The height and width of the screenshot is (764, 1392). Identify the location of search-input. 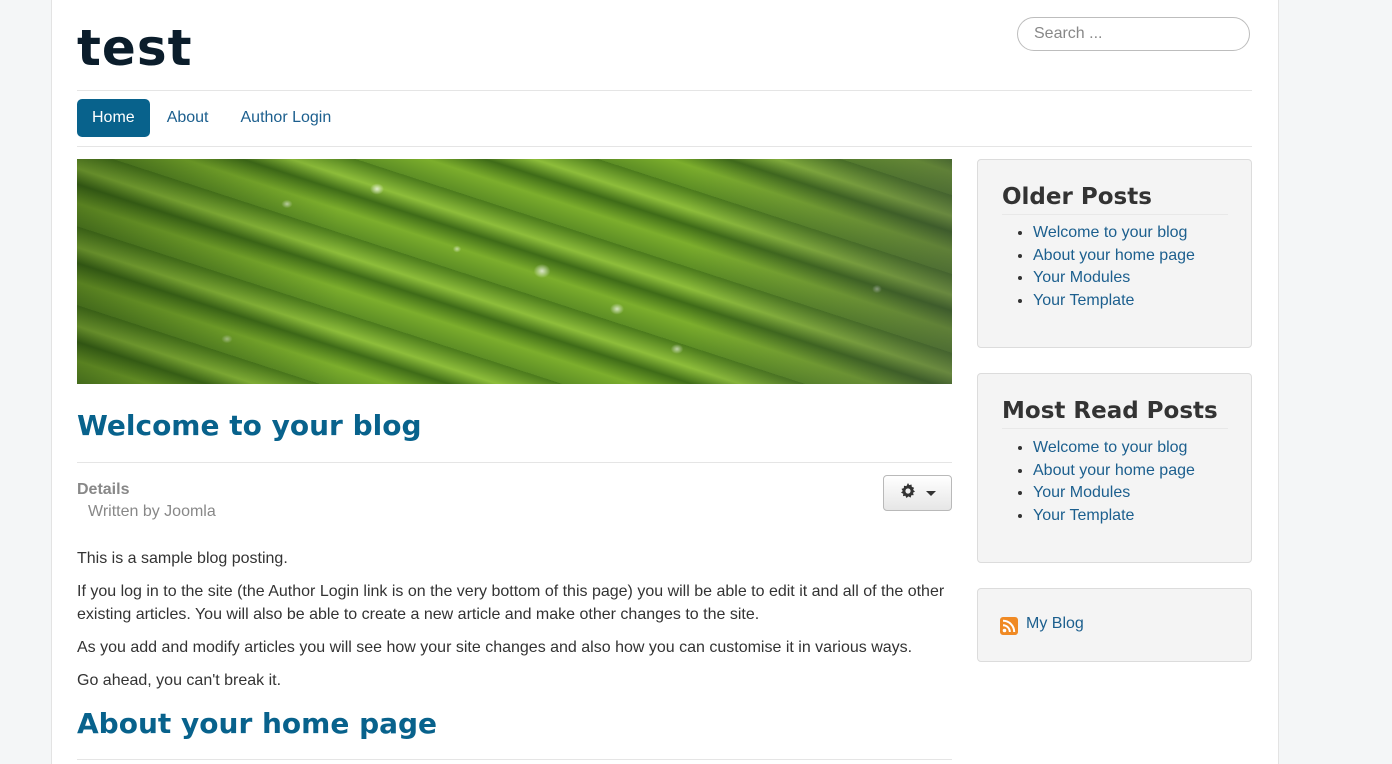
(1133, 34).